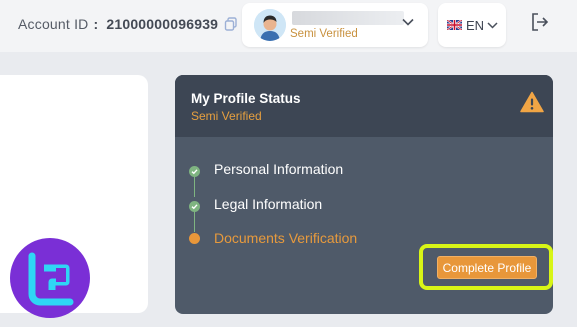 The height and width of the screenshot is (327, 577). Describe the element at coordinates (324, 34) in the screenshot. I see `user-verification-status: Semi Verified` at that location.